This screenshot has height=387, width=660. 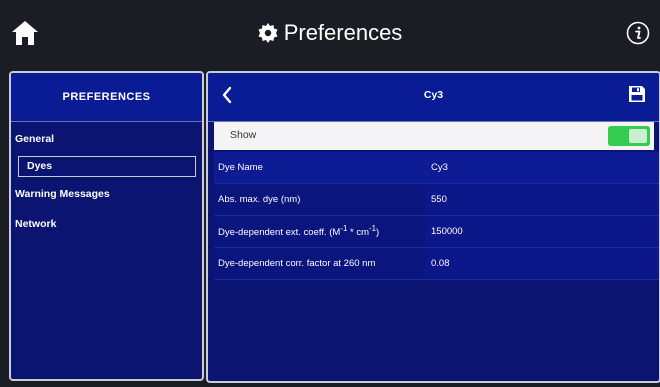 I want to click on page-title: Preferences, so click(x=330, y=33).